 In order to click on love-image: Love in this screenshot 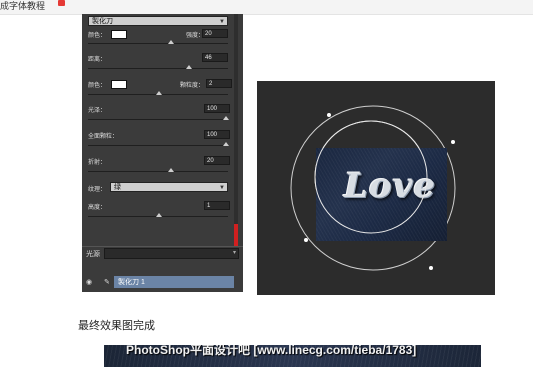, I will do `click(381, 194)`.